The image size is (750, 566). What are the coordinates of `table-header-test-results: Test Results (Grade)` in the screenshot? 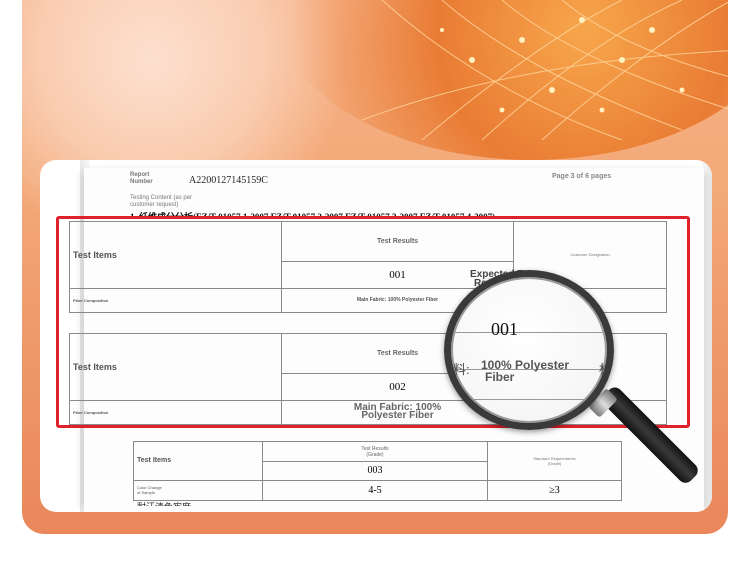 It's located at (375, 451).